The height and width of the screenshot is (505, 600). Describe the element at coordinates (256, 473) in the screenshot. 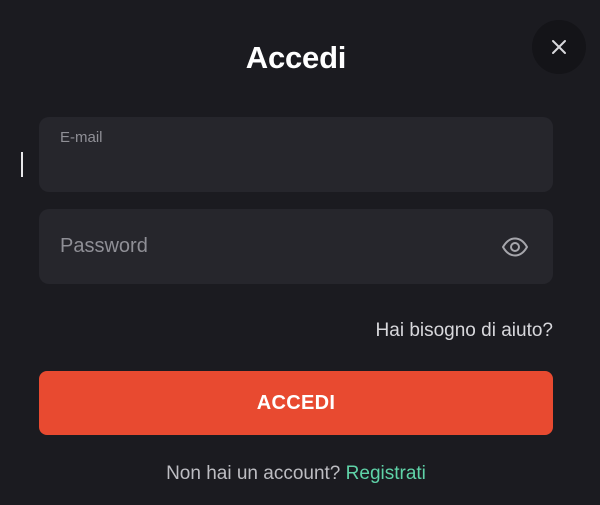

I see `signup-prompt: Non hai un account?` at that location.